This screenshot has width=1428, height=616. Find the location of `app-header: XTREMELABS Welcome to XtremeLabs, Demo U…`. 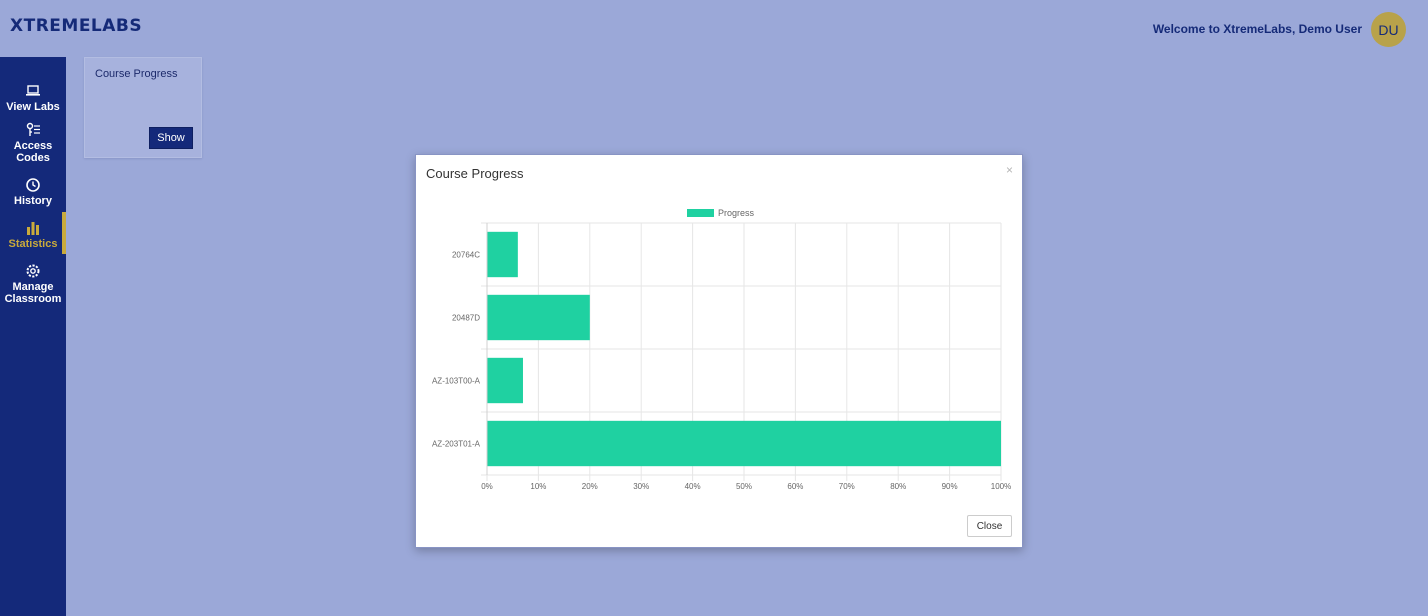

app-header: XTREMELABS Welcome to XtremeLabs, Demo U… is located at coordinates (714, 28).